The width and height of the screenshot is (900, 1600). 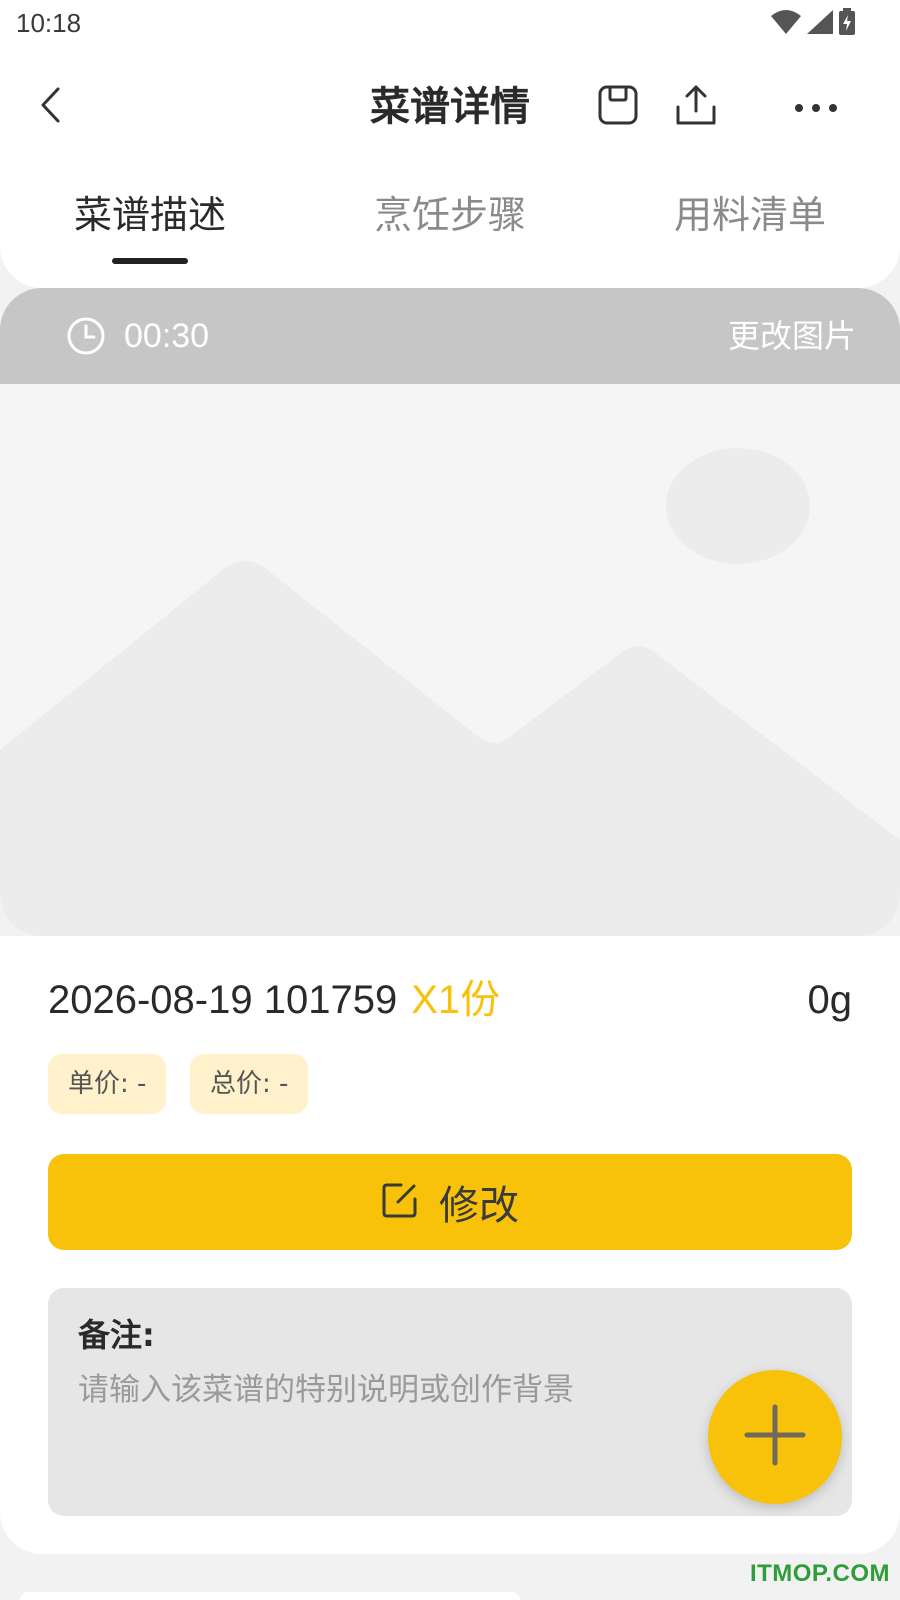 What do you see at coordinates (150, 261) in the screenshot?
I see `tab-indicator` at bounding box center [150, 261].